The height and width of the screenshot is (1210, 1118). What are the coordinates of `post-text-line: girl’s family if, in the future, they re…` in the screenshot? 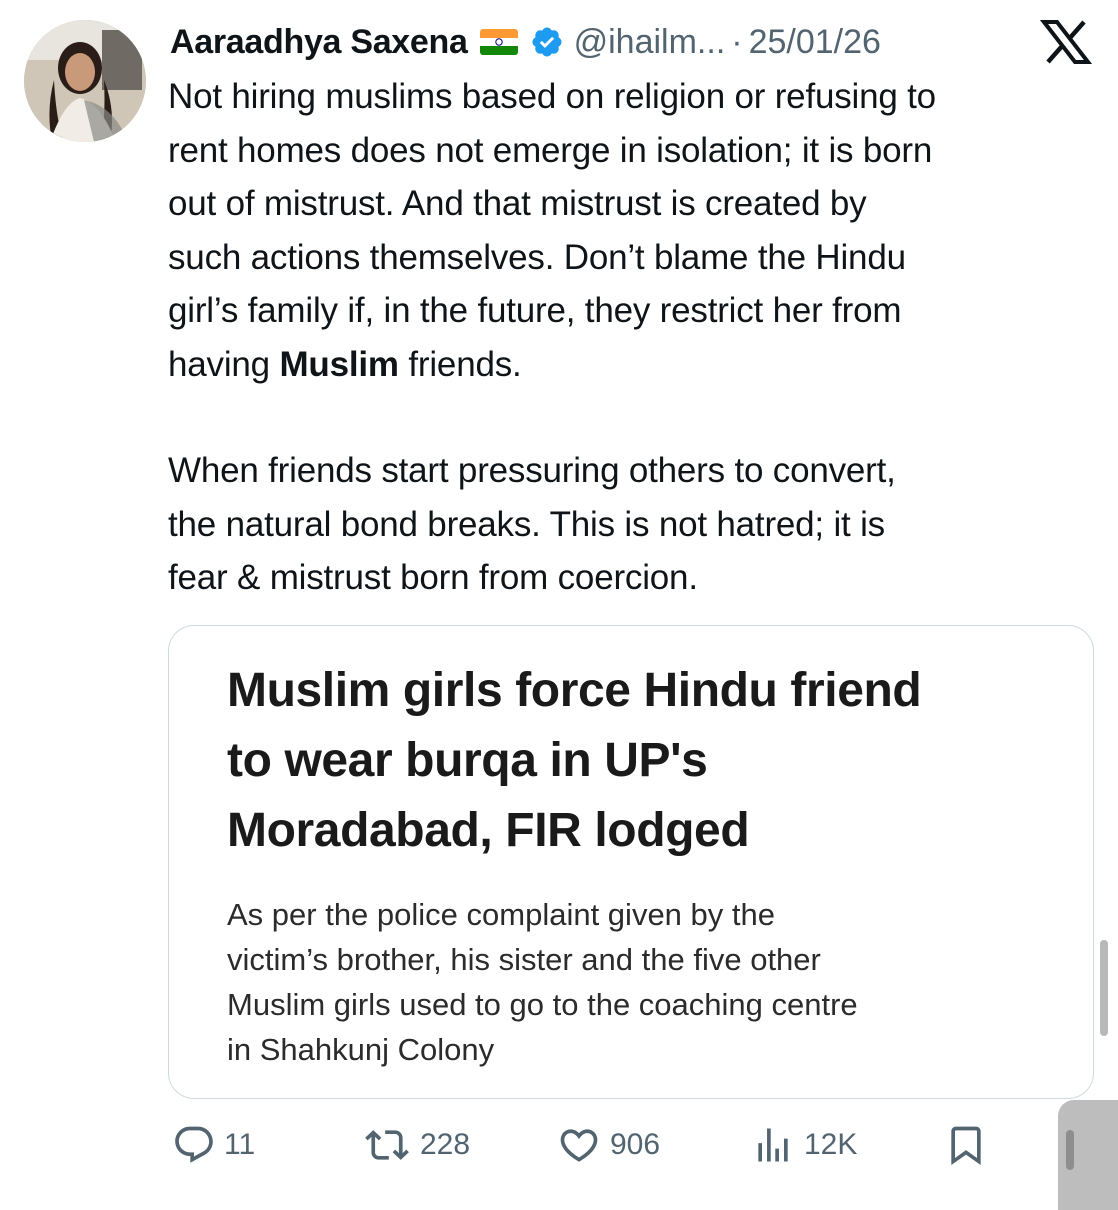 It's located at (535, 310).